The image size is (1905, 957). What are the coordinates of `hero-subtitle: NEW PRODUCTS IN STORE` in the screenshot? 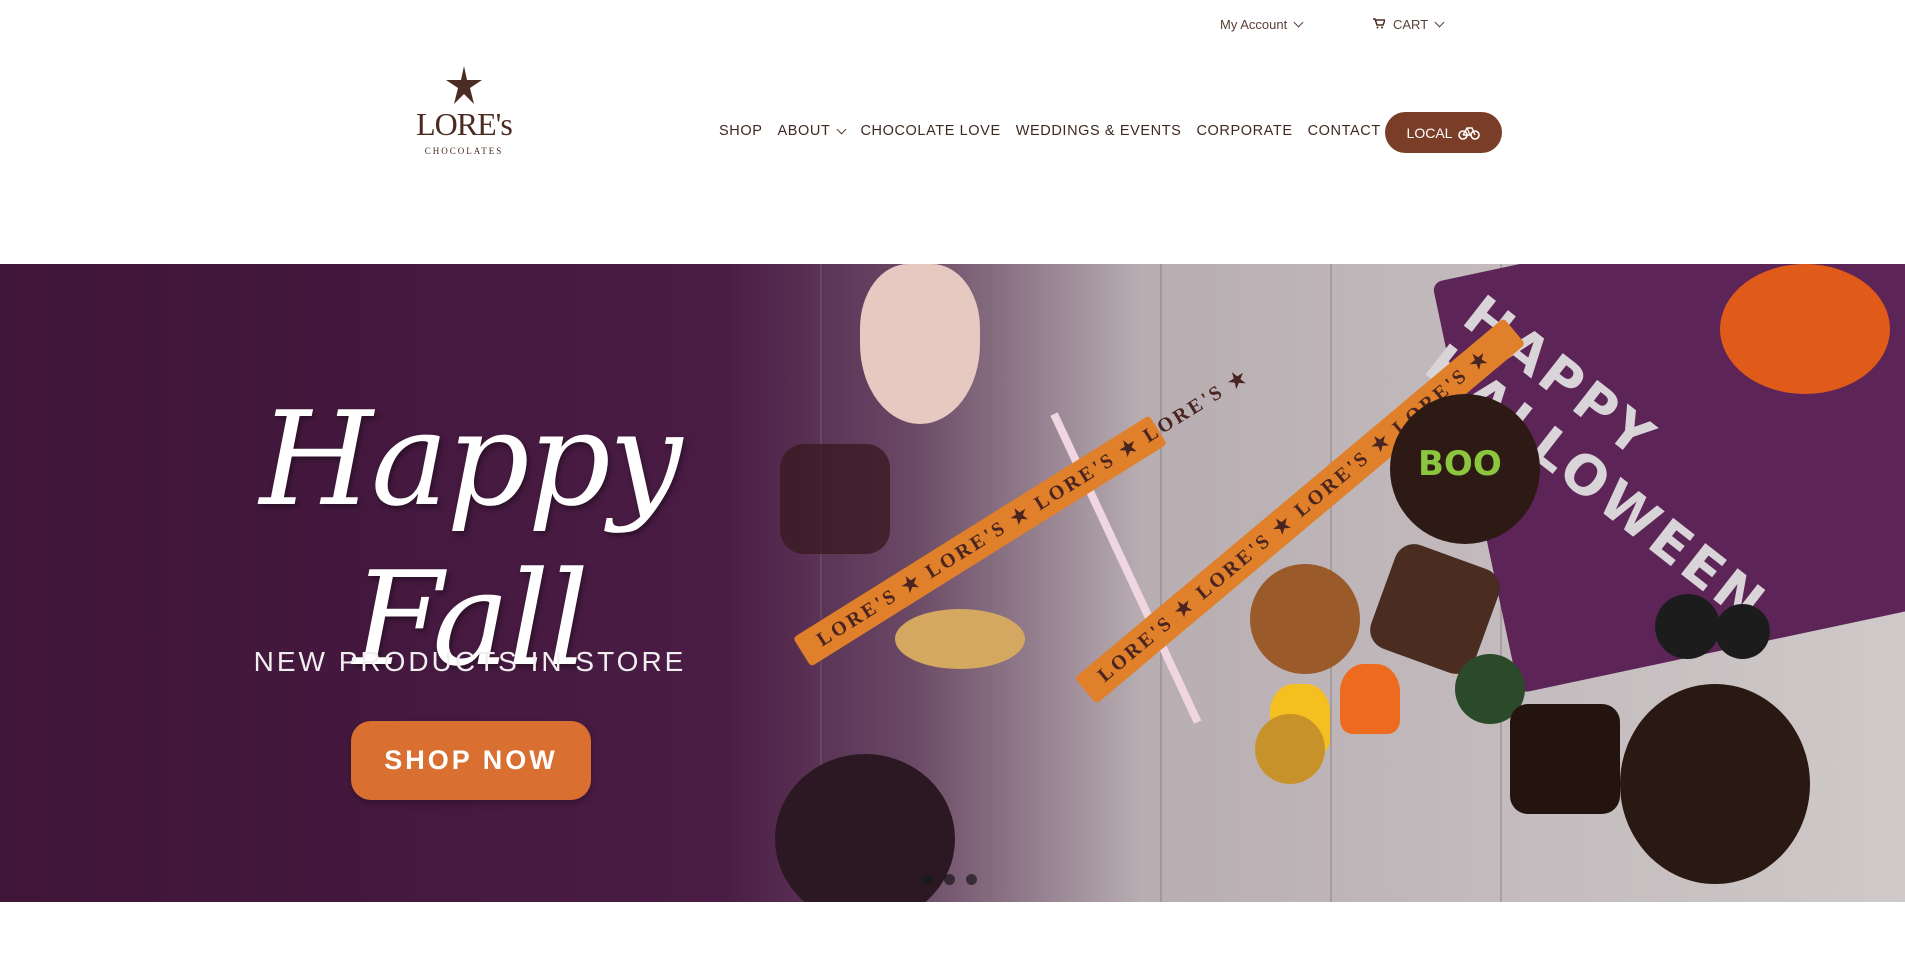 It's located at (470, 661).